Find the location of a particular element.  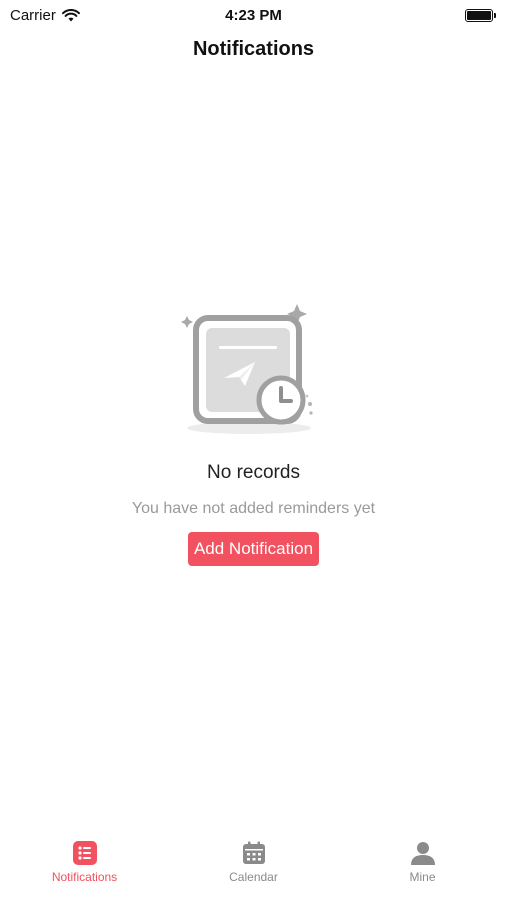

empty-subtitle: You have not added reminders yet is located at coordinates (253, 508).